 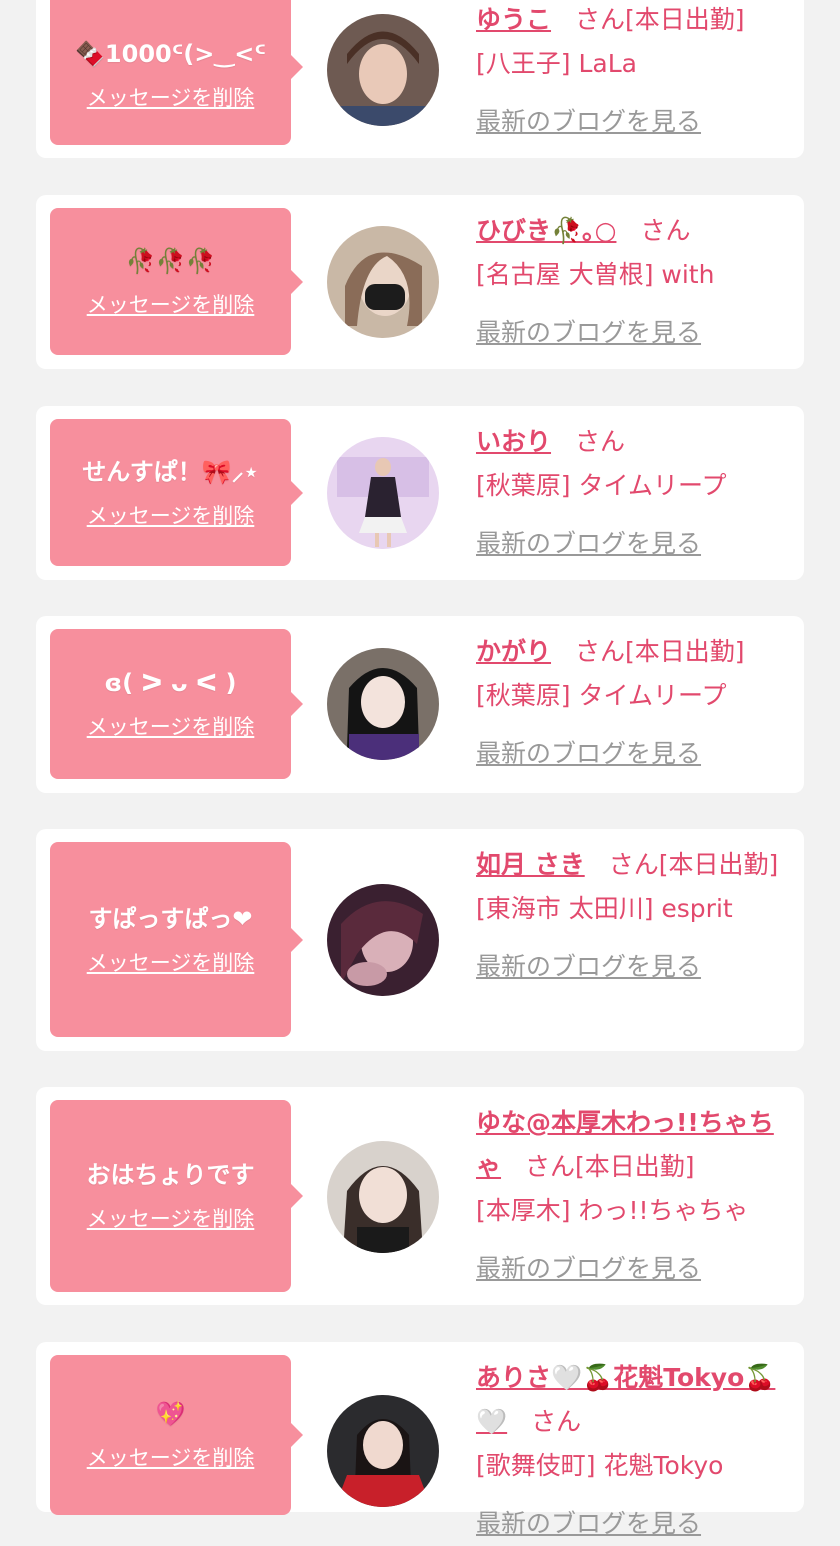 I want to click on girl-name-link: かがり, so click(x=513, y=651).